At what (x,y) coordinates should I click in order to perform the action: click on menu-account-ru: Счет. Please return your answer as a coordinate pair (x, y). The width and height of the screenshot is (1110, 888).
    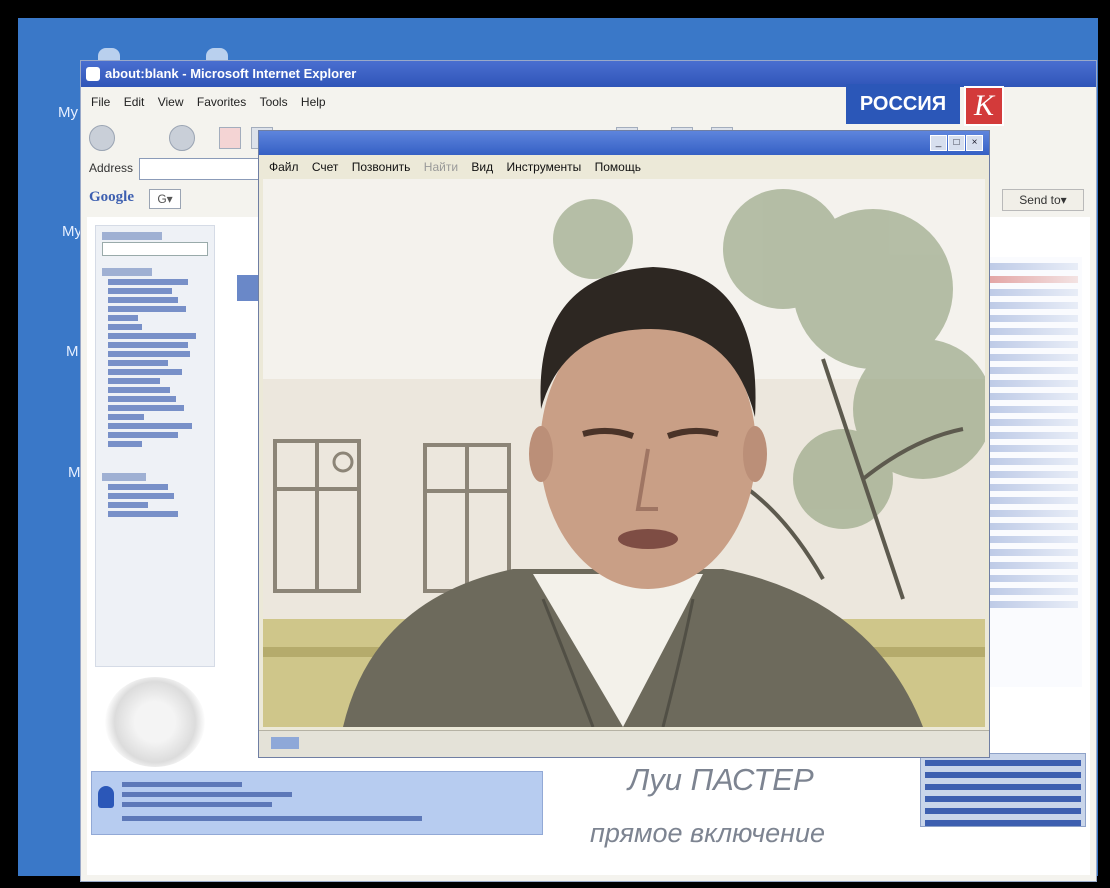
    Looking at the image, I should click on (325, 167).